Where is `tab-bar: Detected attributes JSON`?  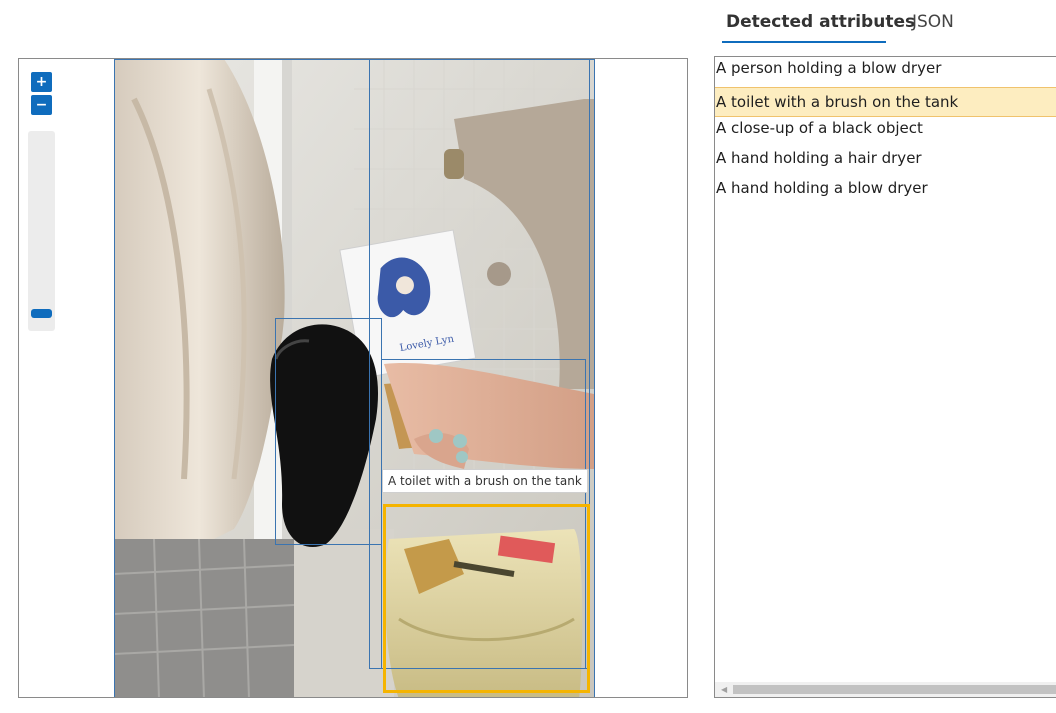
tab-bar: Detected attributes JSON is located at coordinates (889, 22).